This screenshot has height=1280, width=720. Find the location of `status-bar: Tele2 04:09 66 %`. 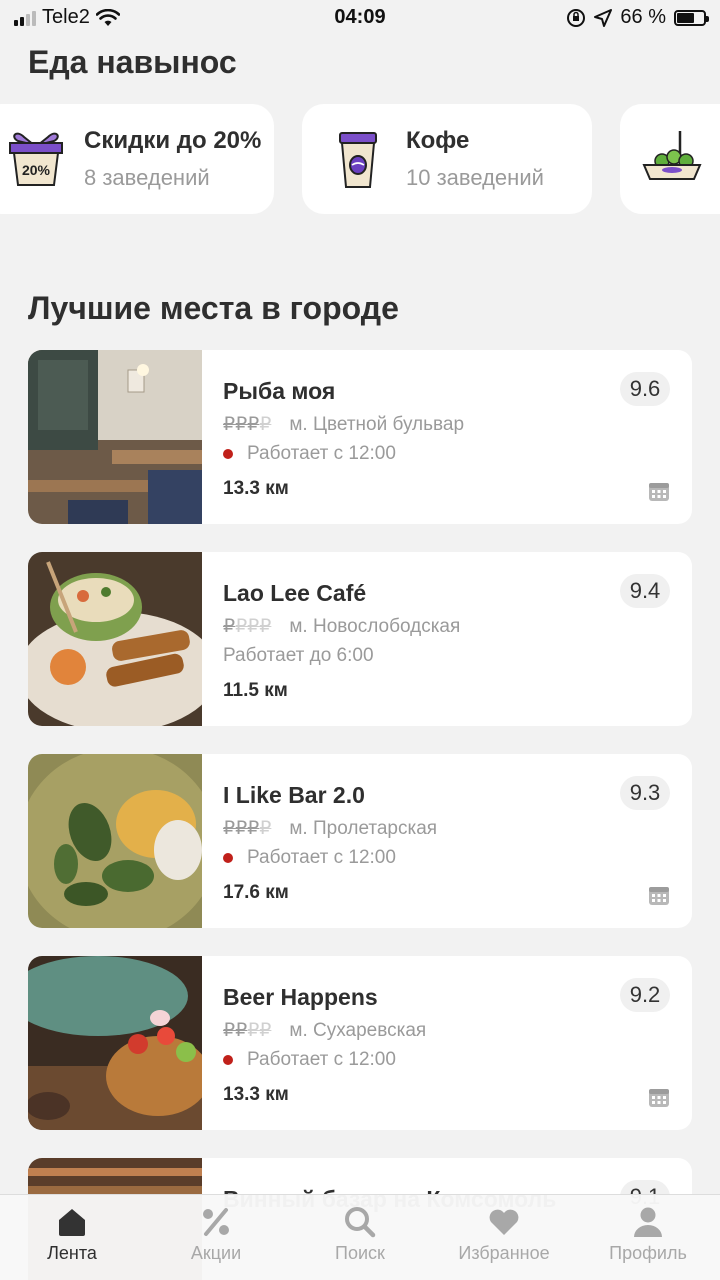

status-bar: Tele2 04:09 66 % is located at coordinates (360, 19).